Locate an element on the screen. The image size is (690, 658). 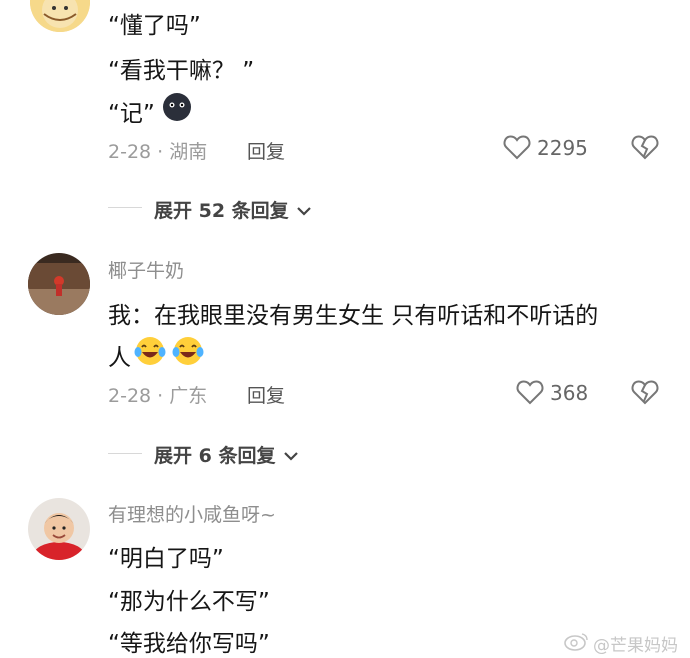
watermark: @芒果妈妈 is located at coordinates (620, 643).